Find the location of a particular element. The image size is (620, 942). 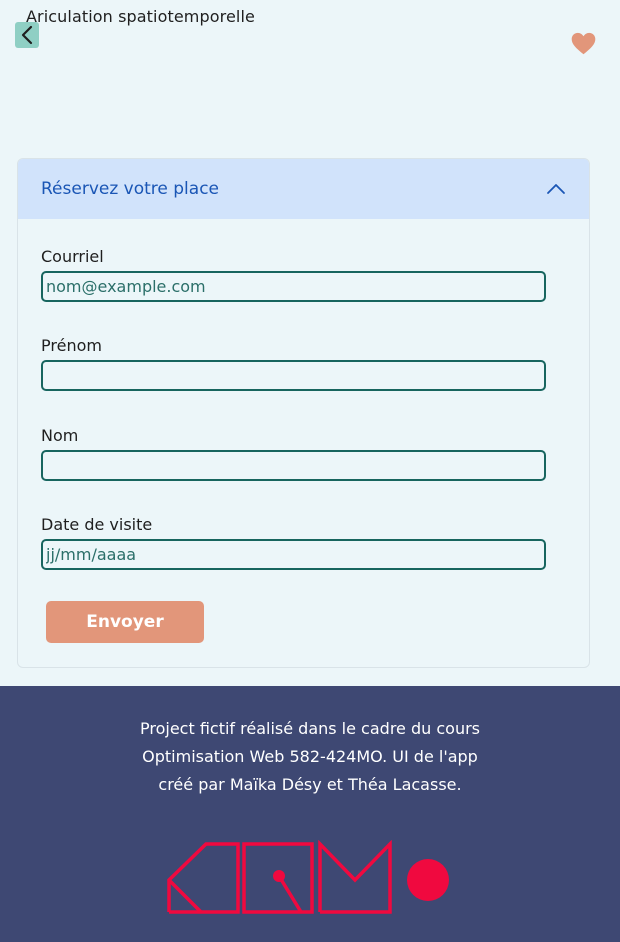

lastname-label: Nom is located at coordinates (60, 435).